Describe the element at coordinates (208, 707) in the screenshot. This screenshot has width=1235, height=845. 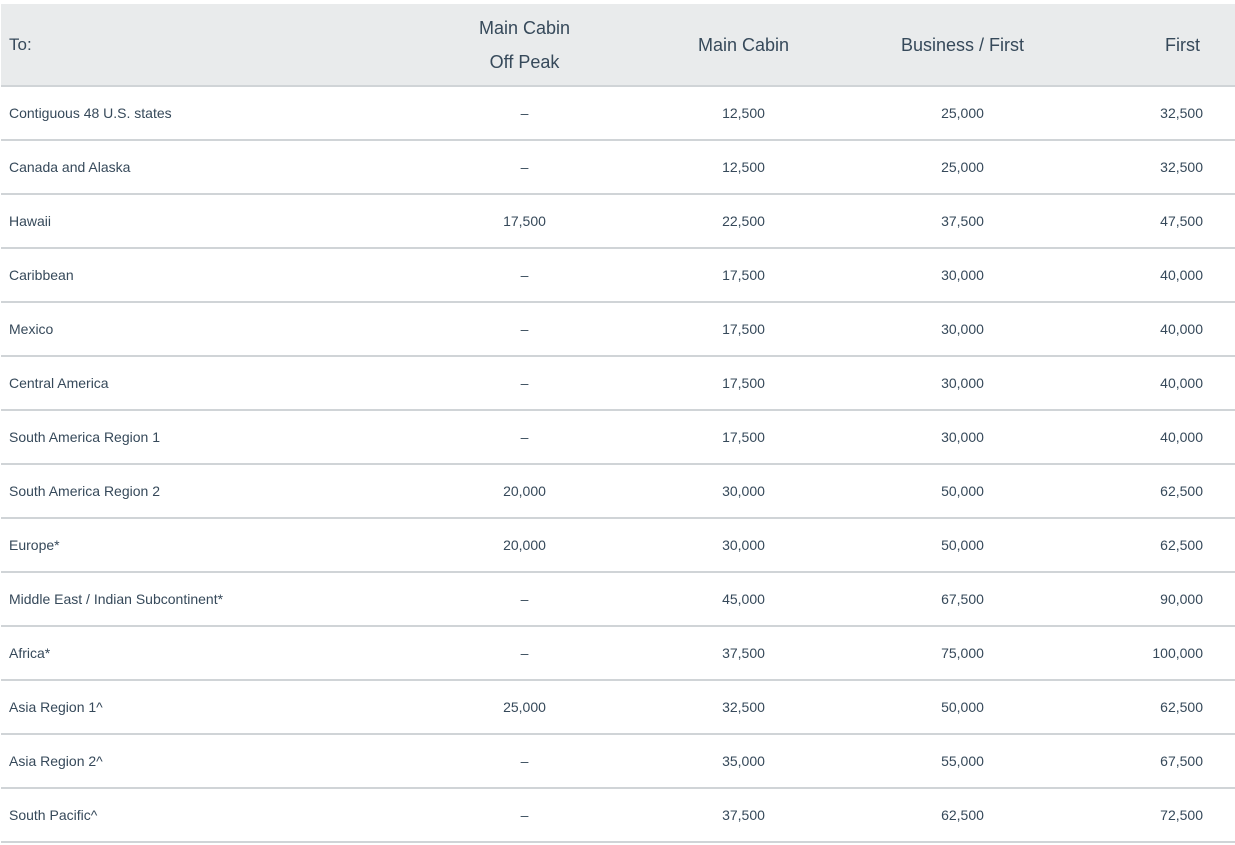
I see `cell-destination: Asia Region 1^` at that location.